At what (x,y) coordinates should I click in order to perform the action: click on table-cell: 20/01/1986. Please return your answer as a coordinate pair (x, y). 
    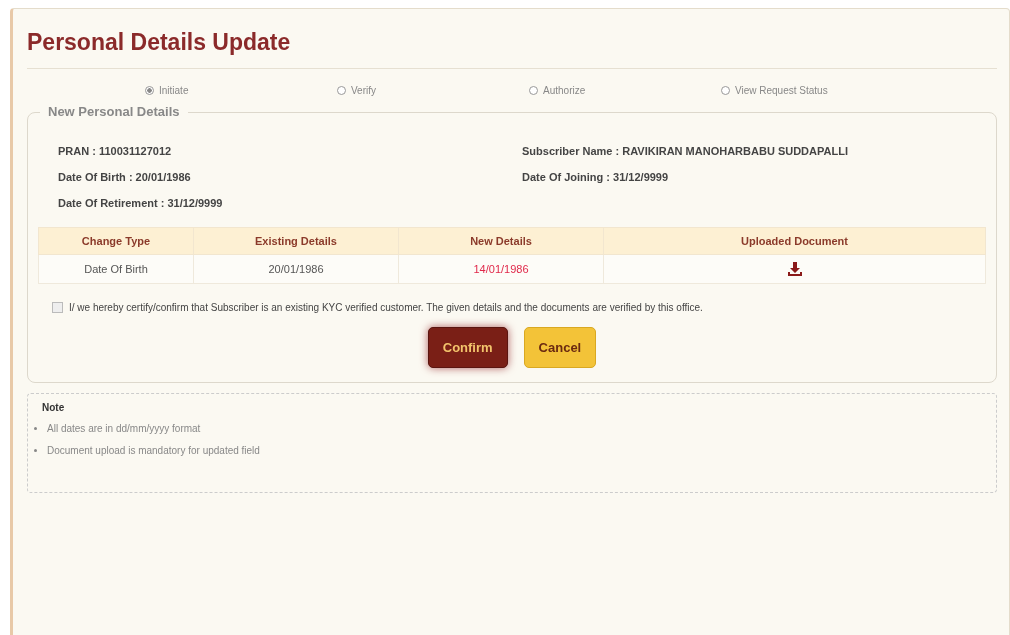
    Looking at the image, I should click on (296, 269).